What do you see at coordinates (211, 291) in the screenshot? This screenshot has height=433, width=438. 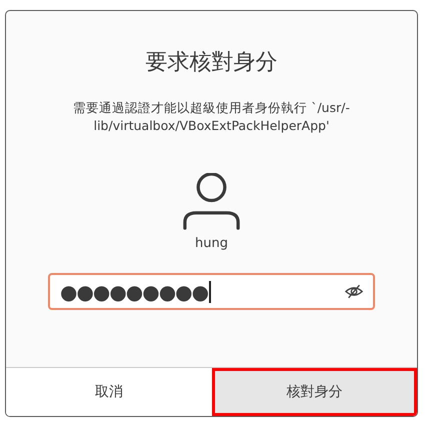 I see `password-field: ●●●●●●●●●` at bounding box center [211, 291].